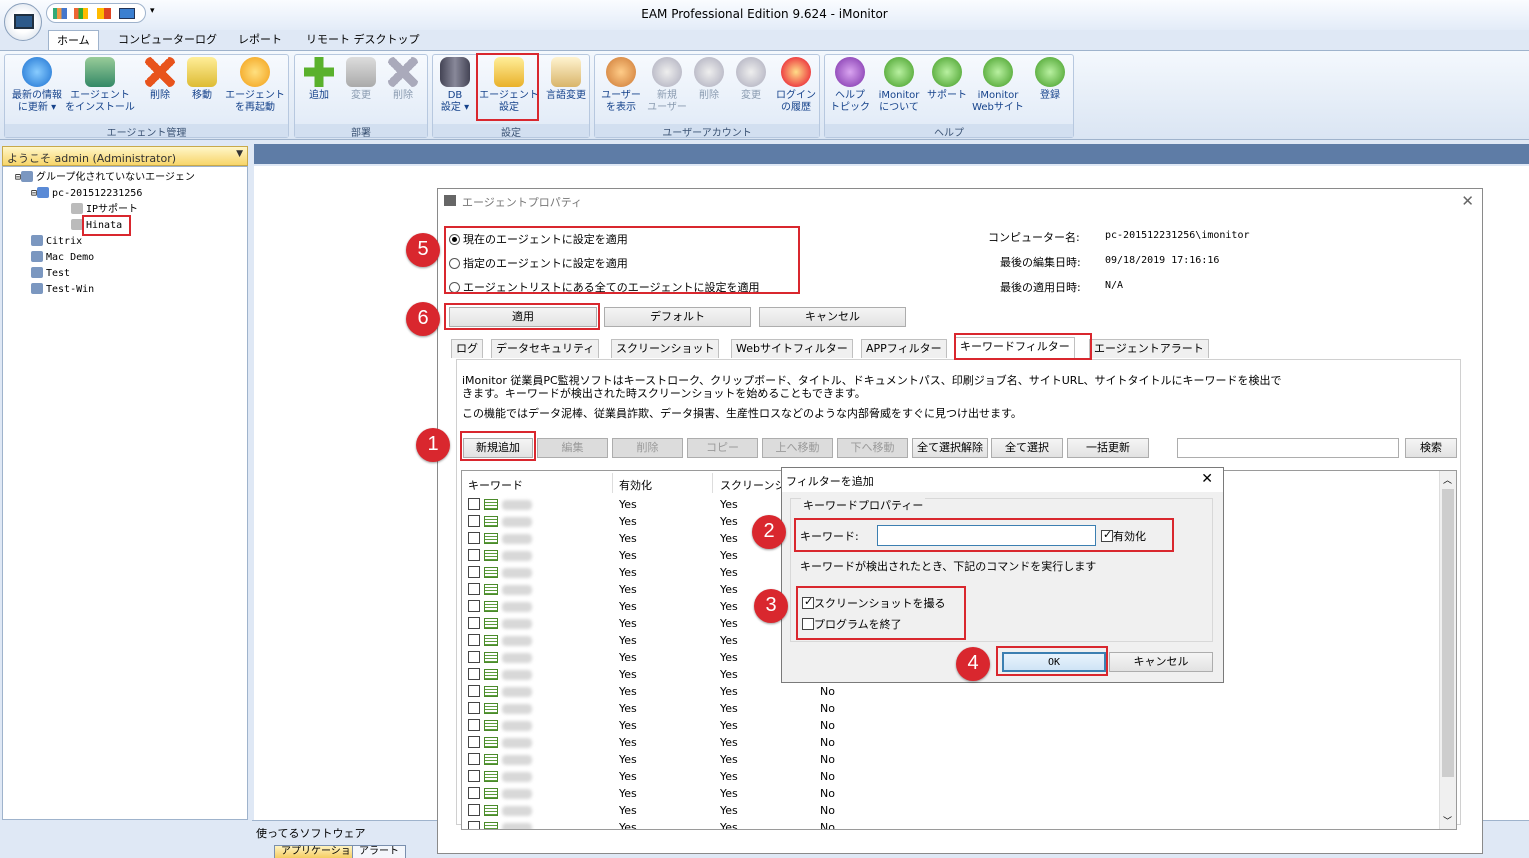  Describe the element at coordinates (1447, 479) in the screenshot. I see `chevron-up-icon: ︿` at that location.